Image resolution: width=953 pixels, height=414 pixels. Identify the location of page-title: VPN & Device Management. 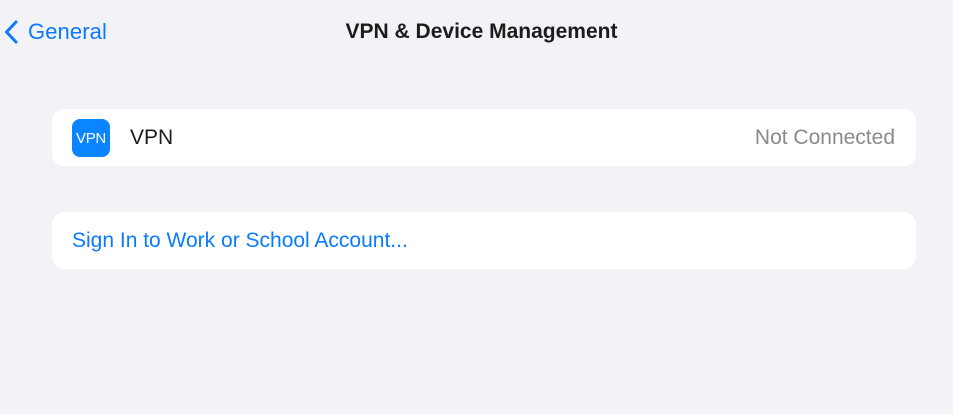
(481, 31).